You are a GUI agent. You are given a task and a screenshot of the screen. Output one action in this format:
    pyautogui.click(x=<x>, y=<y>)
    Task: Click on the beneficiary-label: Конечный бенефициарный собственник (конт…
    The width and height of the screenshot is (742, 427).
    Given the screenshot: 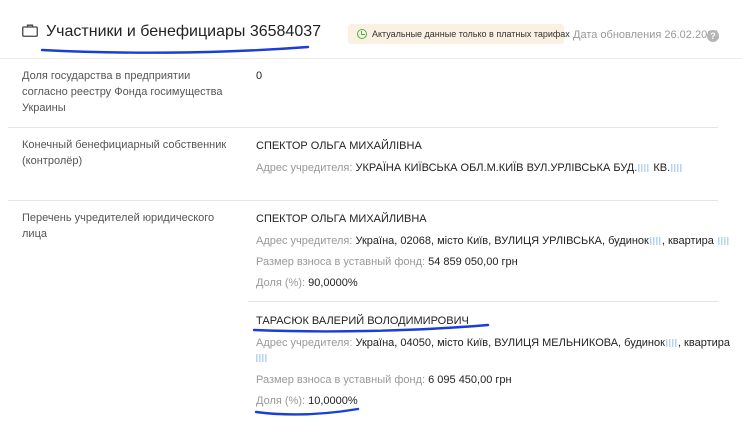 What is the action you would take?
    pyautogui.click(x=124, y=153)
    